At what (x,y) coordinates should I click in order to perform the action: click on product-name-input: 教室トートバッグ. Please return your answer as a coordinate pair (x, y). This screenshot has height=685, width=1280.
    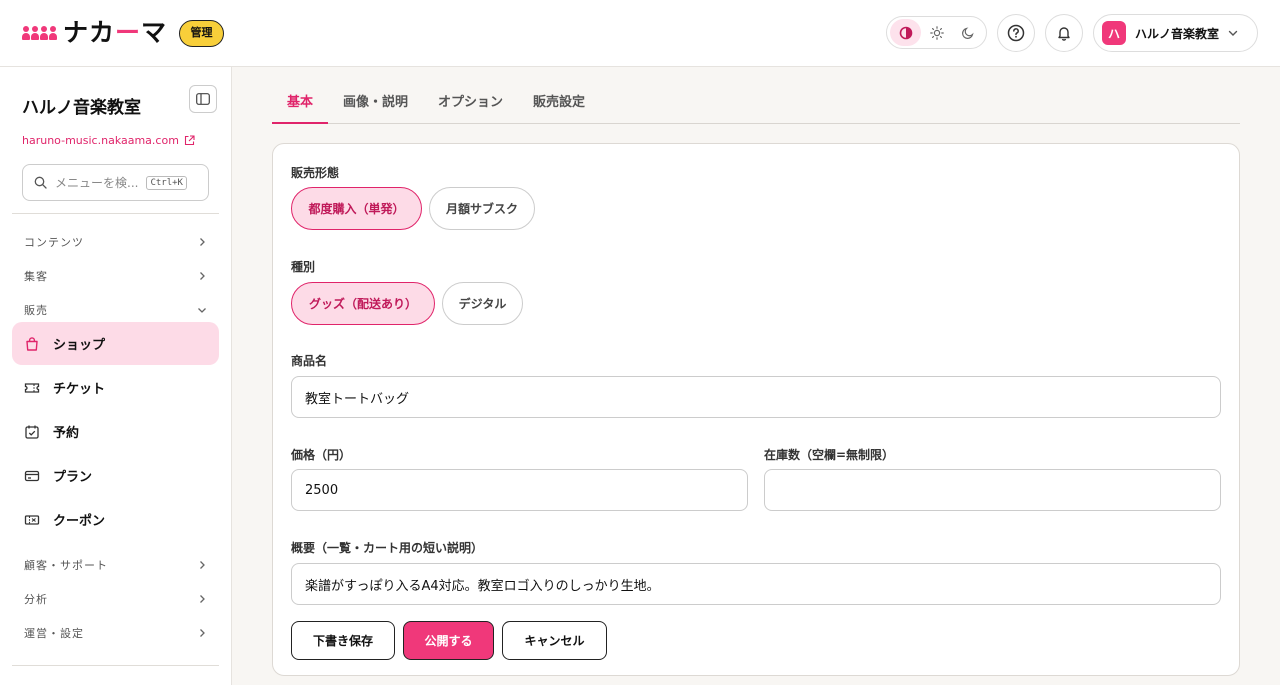
    Looking at the image, I should click on (756, 397).